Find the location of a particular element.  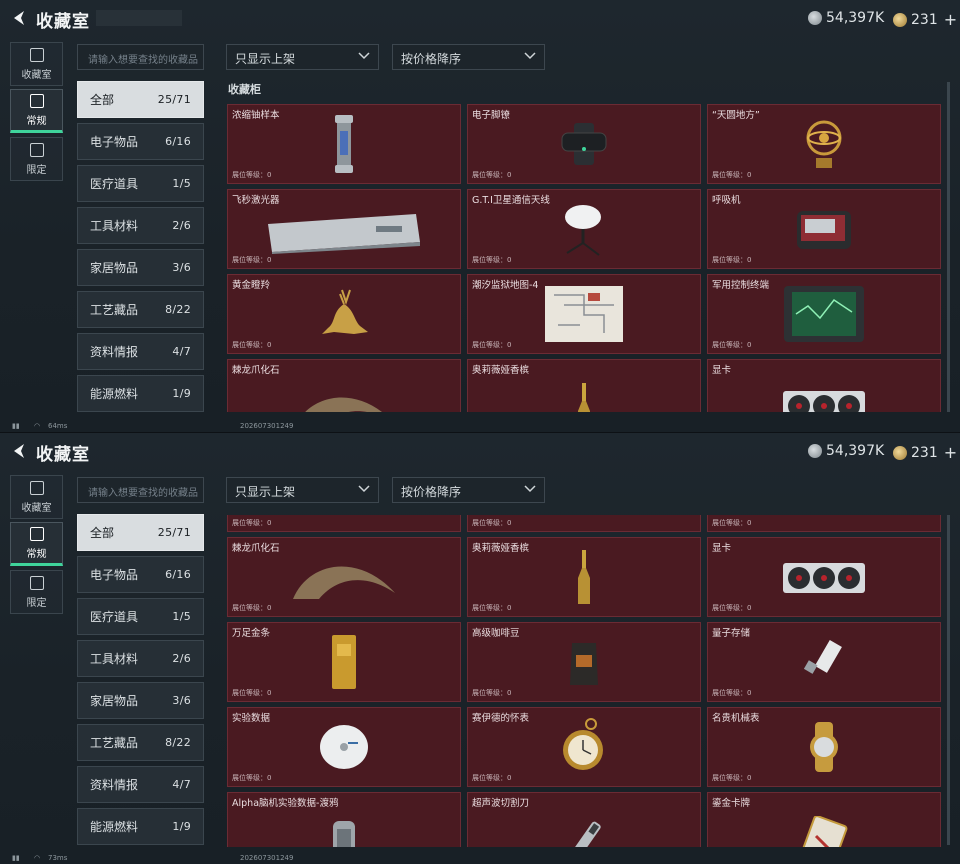

item-card: 赛伊德的怀表 展位等级：0 is located at coordinates (584, 747).